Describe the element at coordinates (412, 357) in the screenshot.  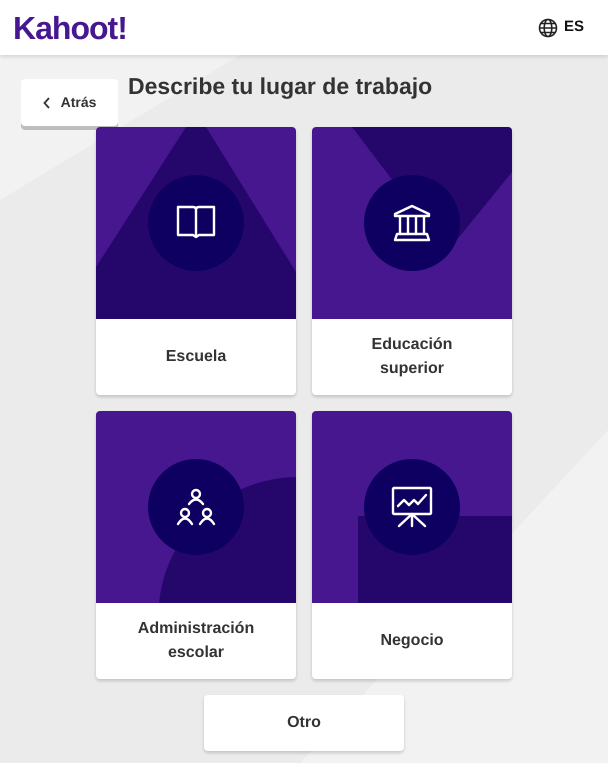
I see `option-label: Educación superior` at that location.